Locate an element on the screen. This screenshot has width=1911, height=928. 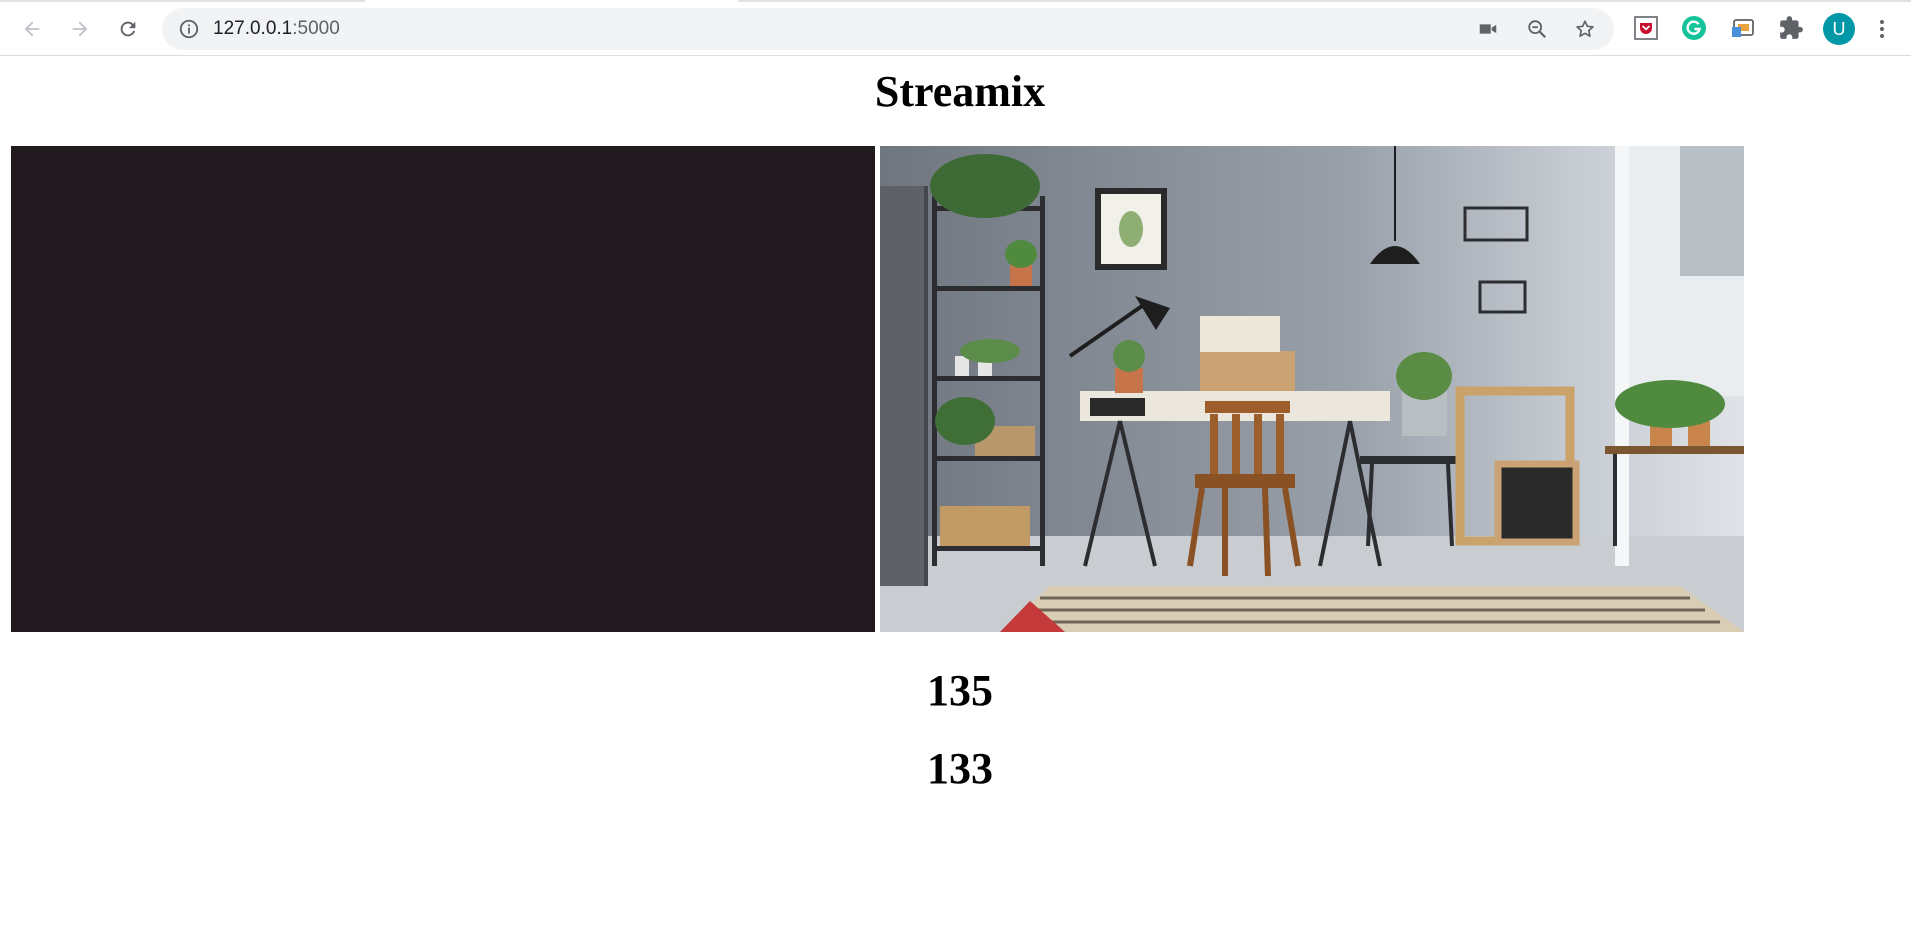
count-value-1: 135 is located at coordinates (960, 690).